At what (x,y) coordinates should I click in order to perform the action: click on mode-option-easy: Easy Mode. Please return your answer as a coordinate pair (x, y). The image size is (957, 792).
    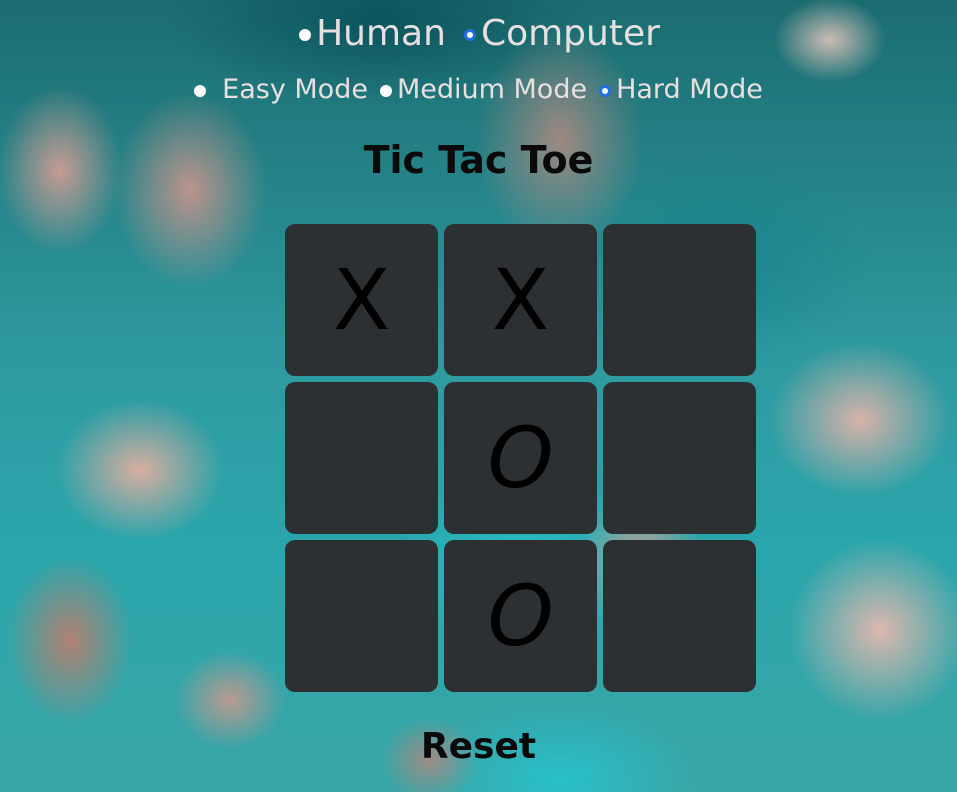
    Looking at the image, I should click on (281, 89).